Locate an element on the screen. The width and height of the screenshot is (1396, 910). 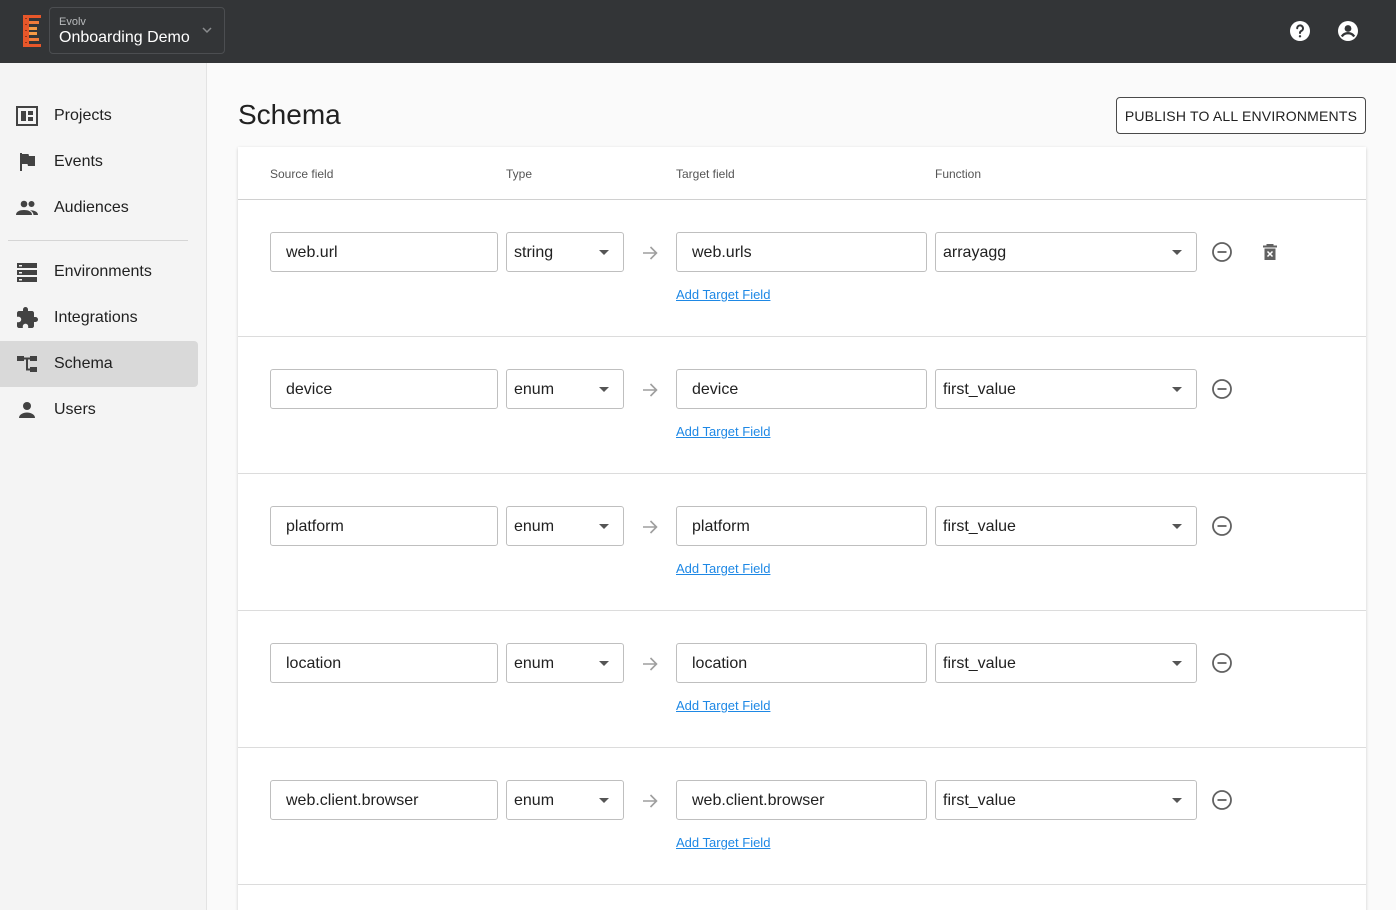
column-header-function: Function is located at coordinates (958, 174).